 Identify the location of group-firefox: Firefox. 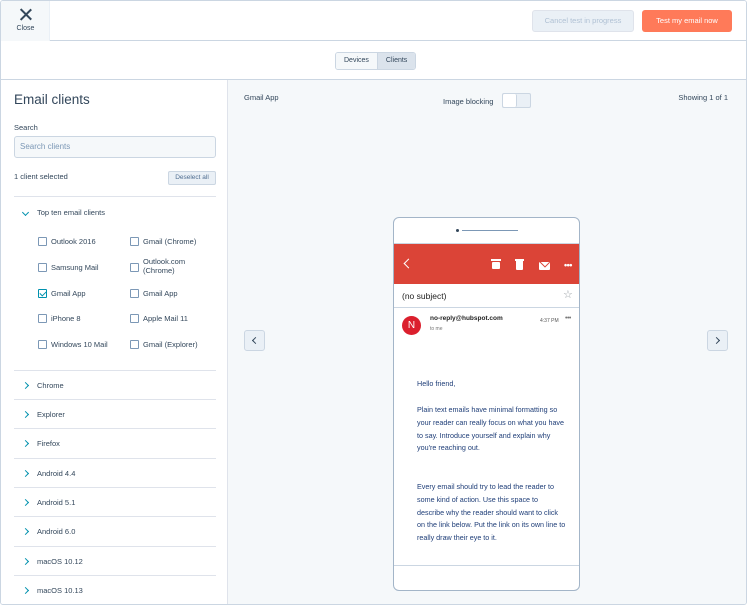
(115, 442).